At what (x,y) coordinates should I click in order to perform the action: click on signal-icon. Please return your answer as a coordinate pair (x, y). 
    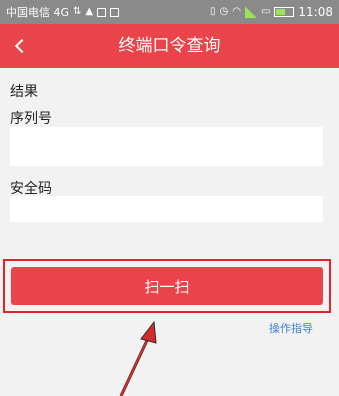
    Looking at the image, I should click on (250, 12).